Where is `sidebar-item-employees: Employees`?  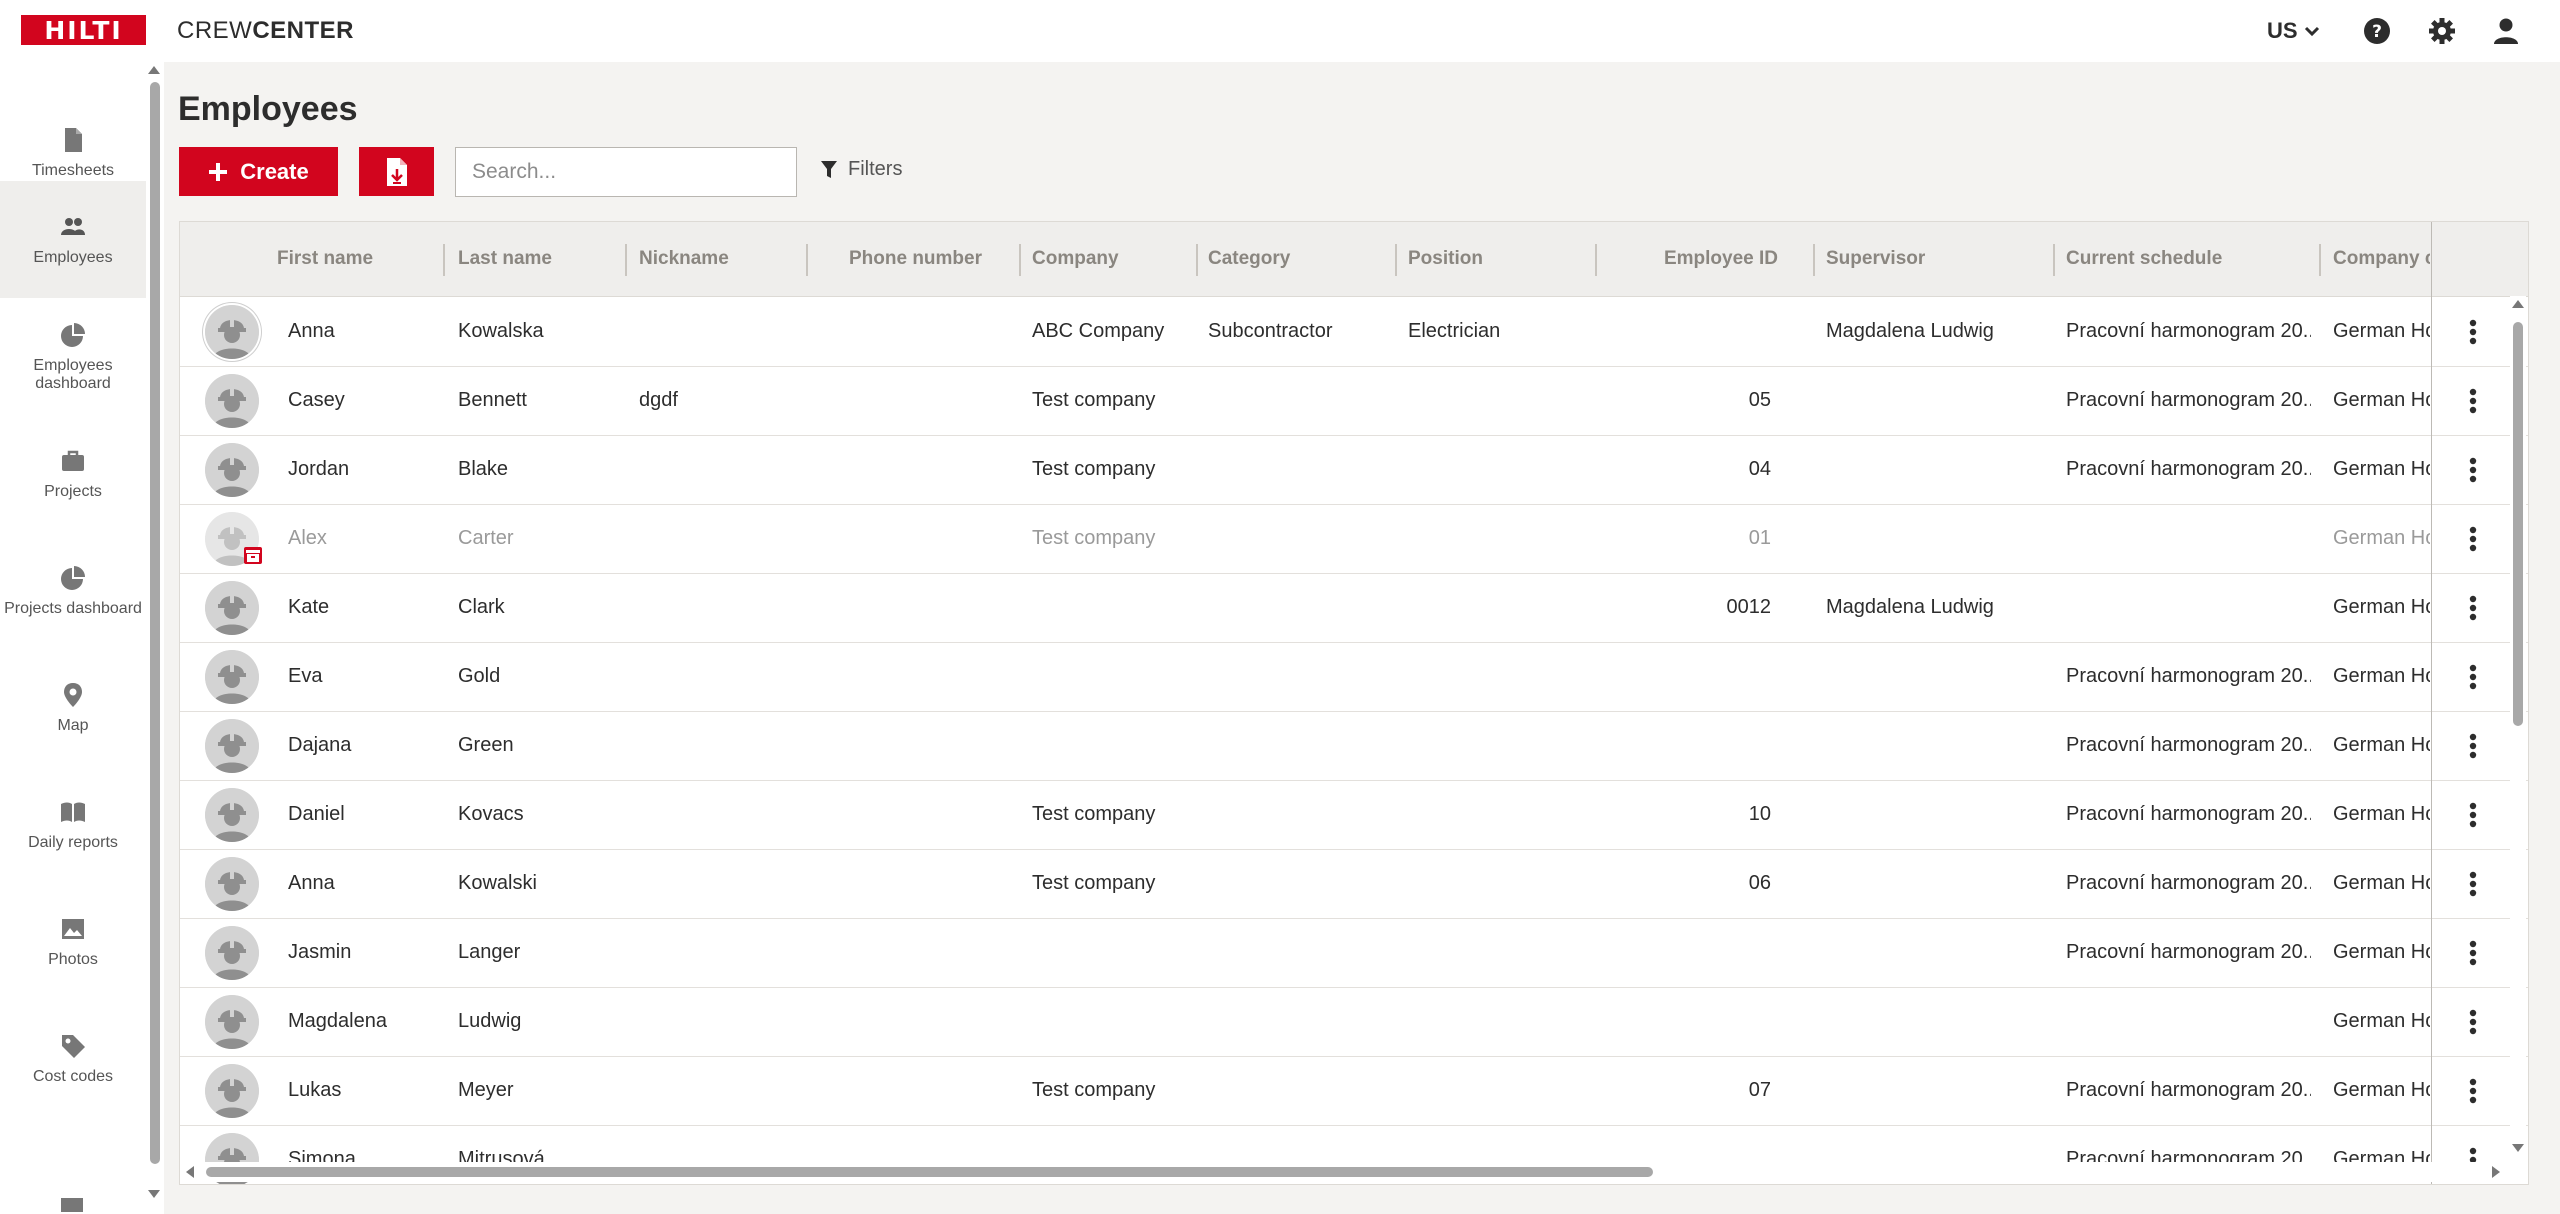 sidebar-item-employees: Employees is located at coordinates (73, 239).